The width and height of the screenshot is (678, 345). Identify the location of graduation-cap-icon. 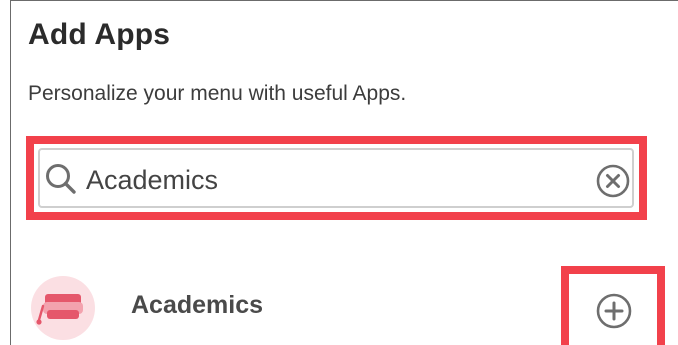
(63, 308).